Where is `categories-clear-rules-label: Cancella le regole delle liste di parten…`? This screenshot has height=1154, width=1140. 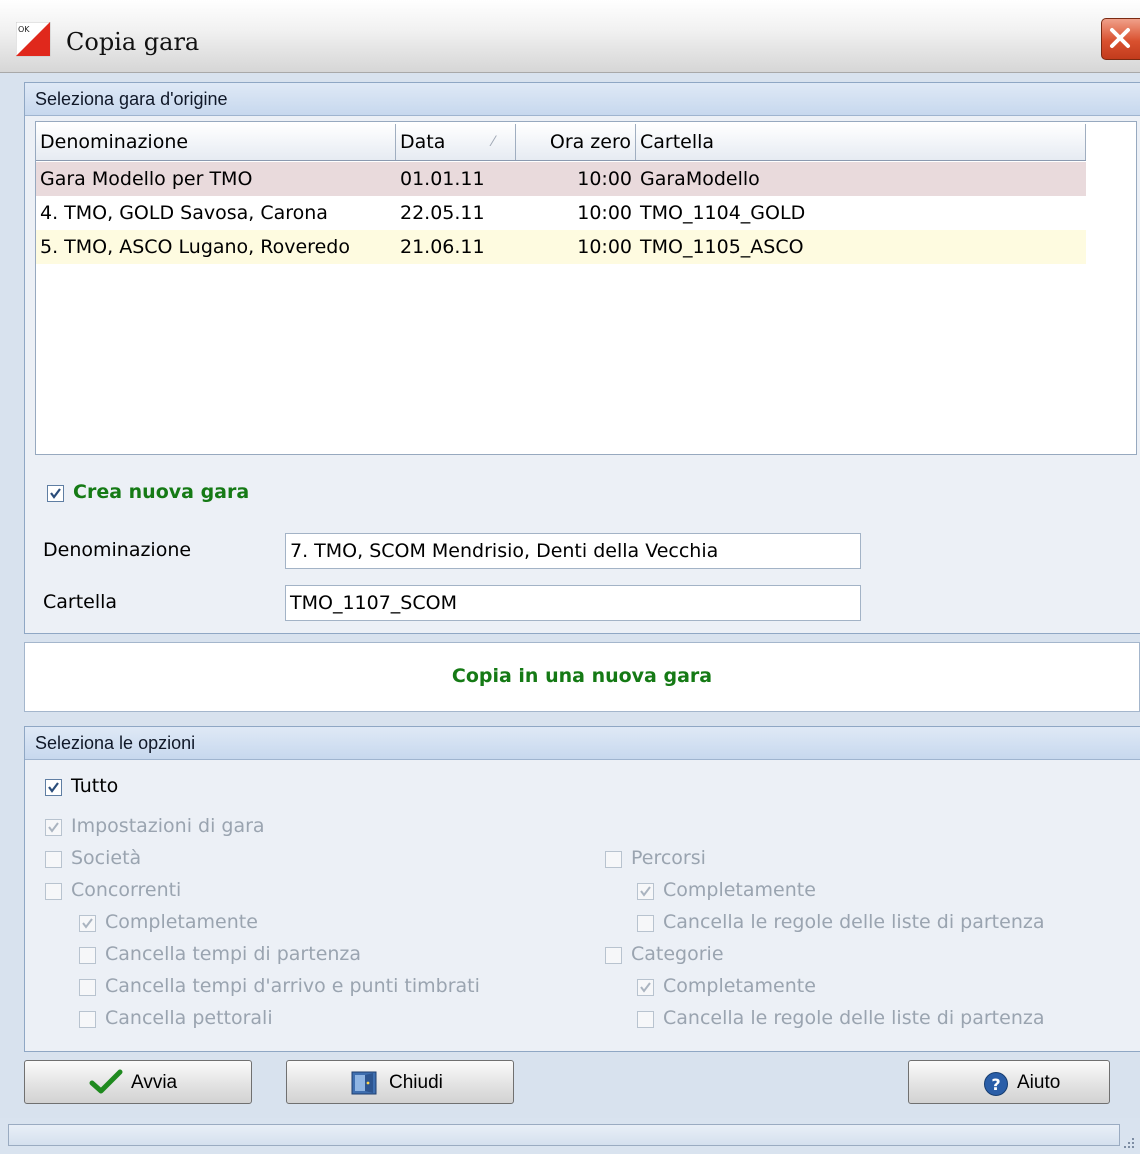 categories-clear-rules-label: Cancella le regole delle liste di parten… is located at coordinates (854, 1018).